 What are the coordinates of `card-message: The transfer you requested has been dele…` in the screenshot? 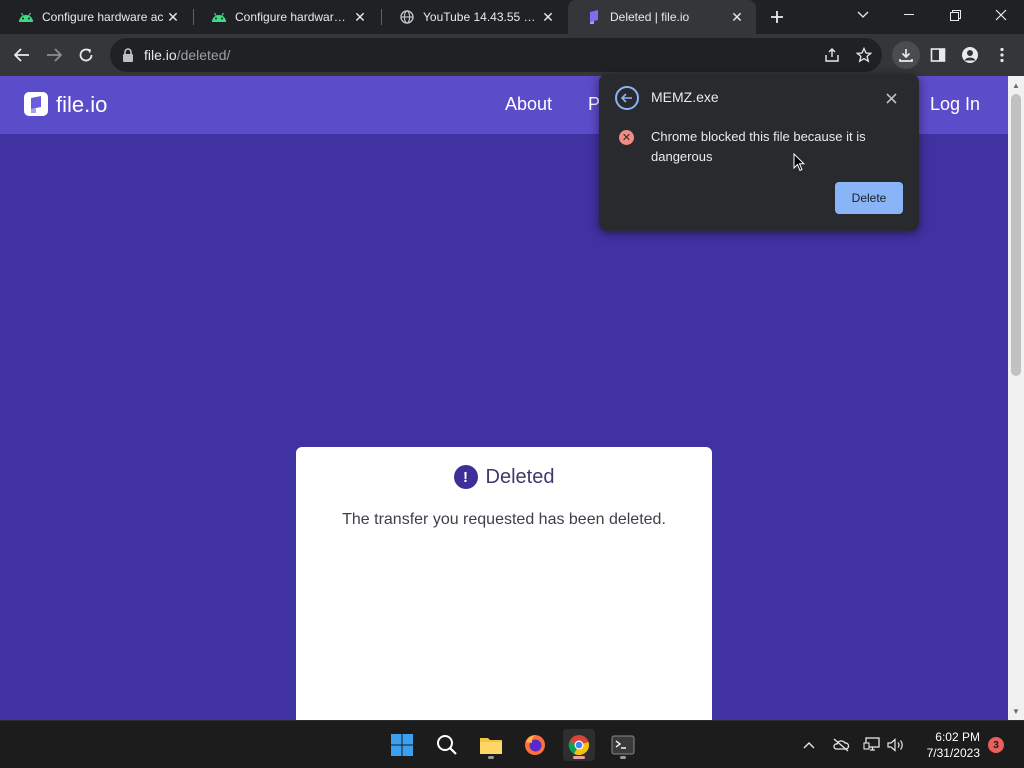 It's located at (504, 519).